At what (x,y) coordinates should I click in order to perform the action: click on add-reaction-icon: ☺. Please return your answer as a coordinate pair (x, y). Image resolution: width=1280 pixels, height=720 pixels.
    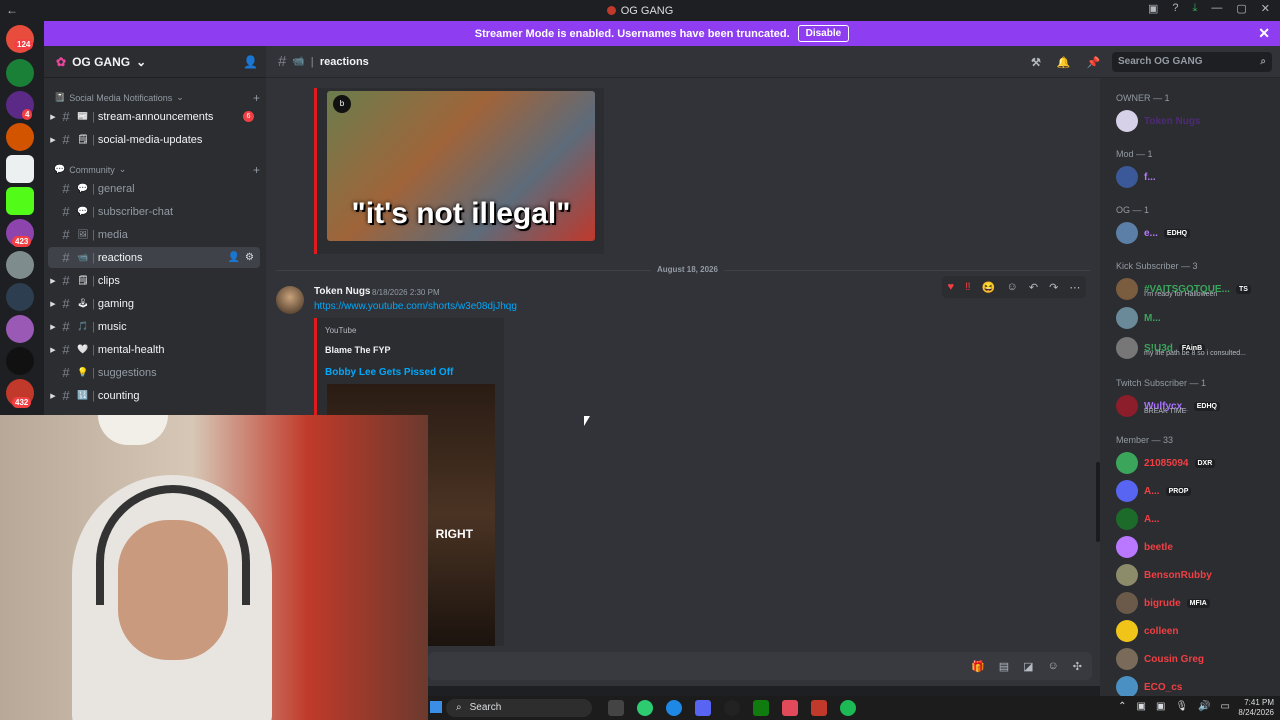
    Looking at the image, I should click on (1012, 287).